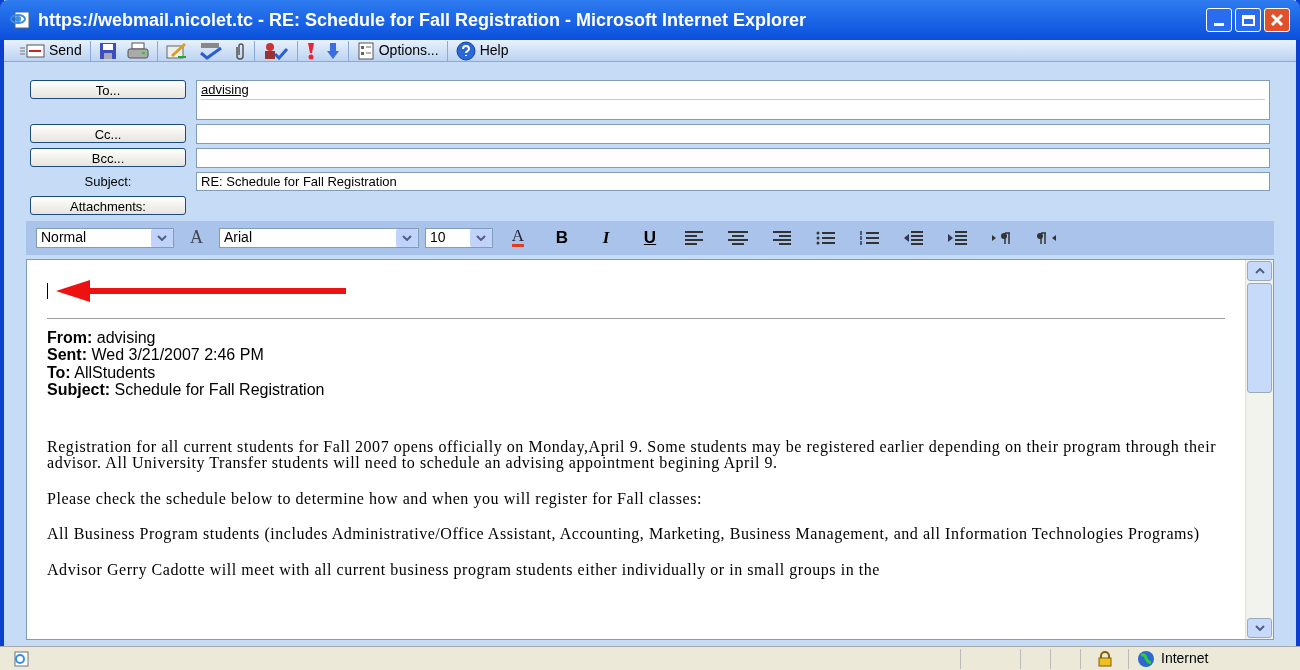  What do you see at coordinates (733, 134) in the screenshot?
I see `cc-field` at bounding box center [733, 134].